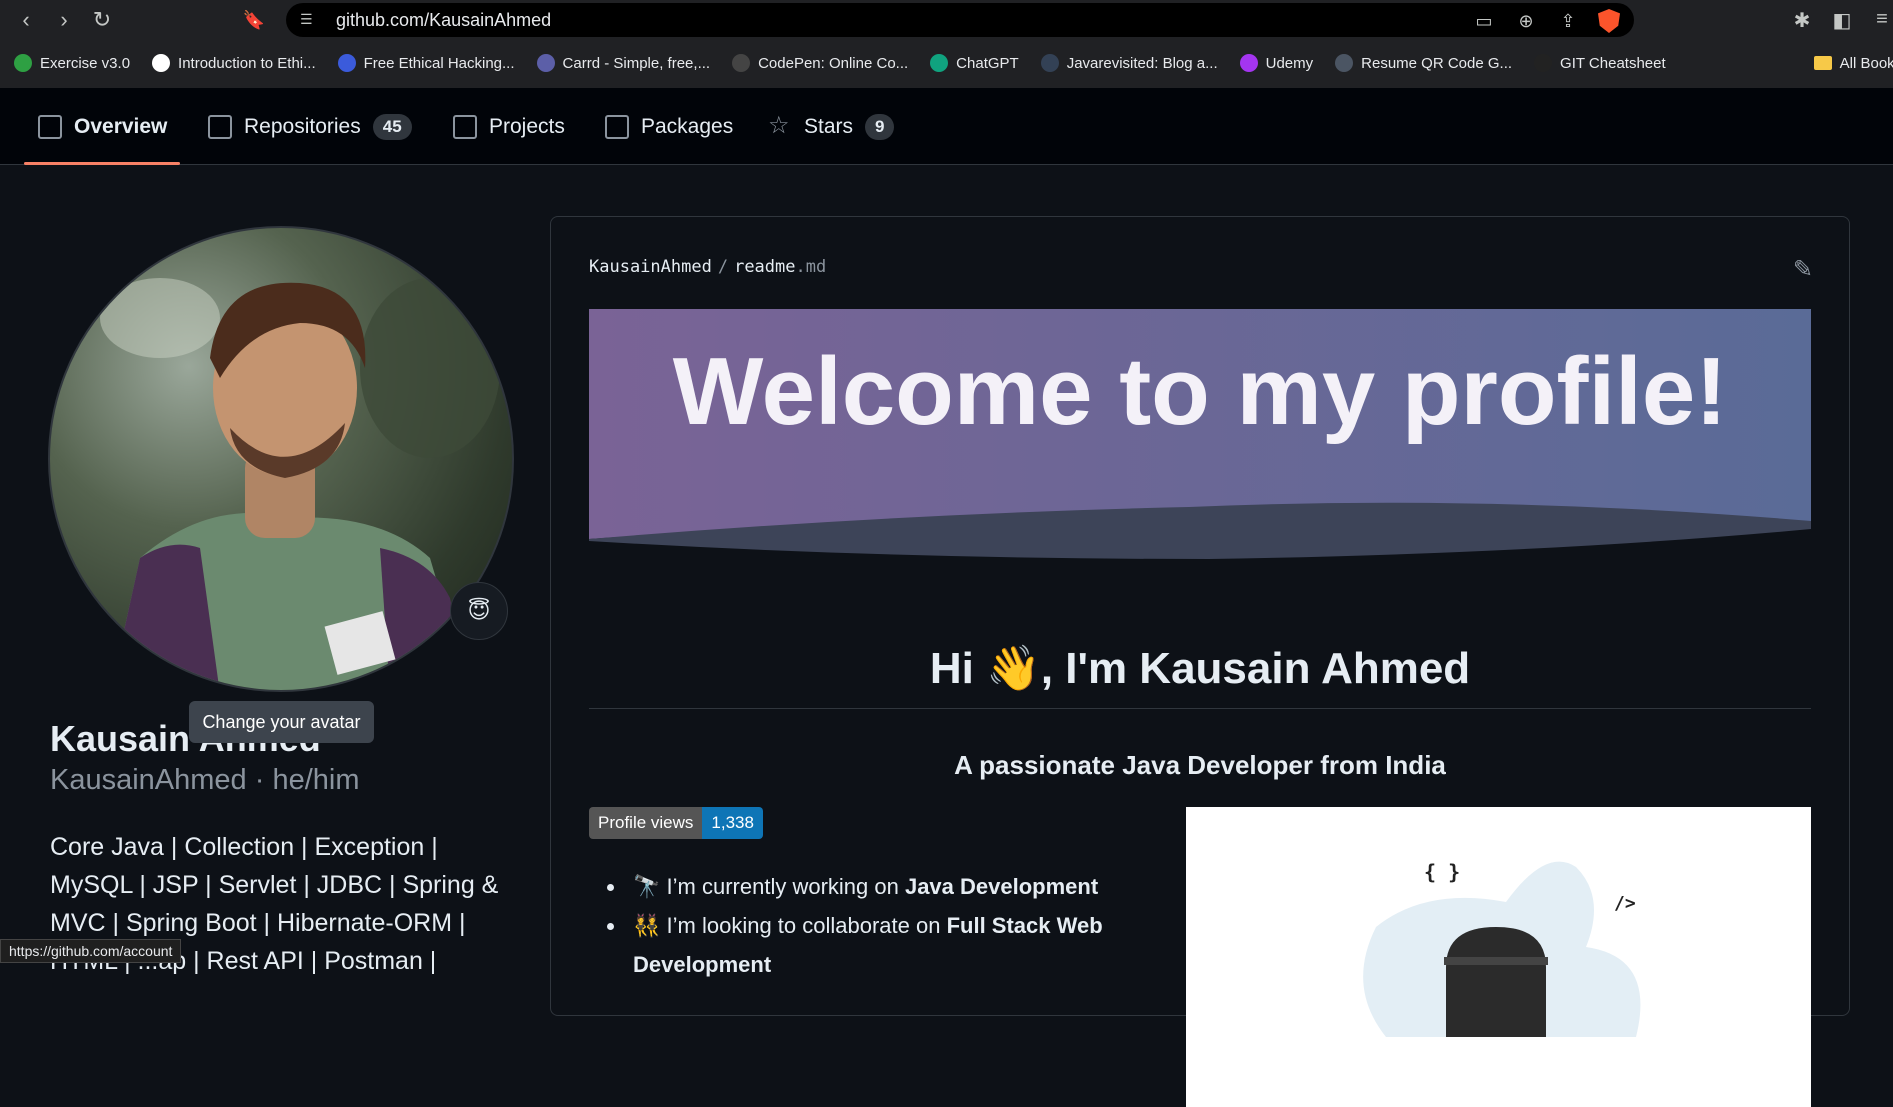  I want to click on bookmark-item: GIT Cheatsheet, so click(1600, 63).